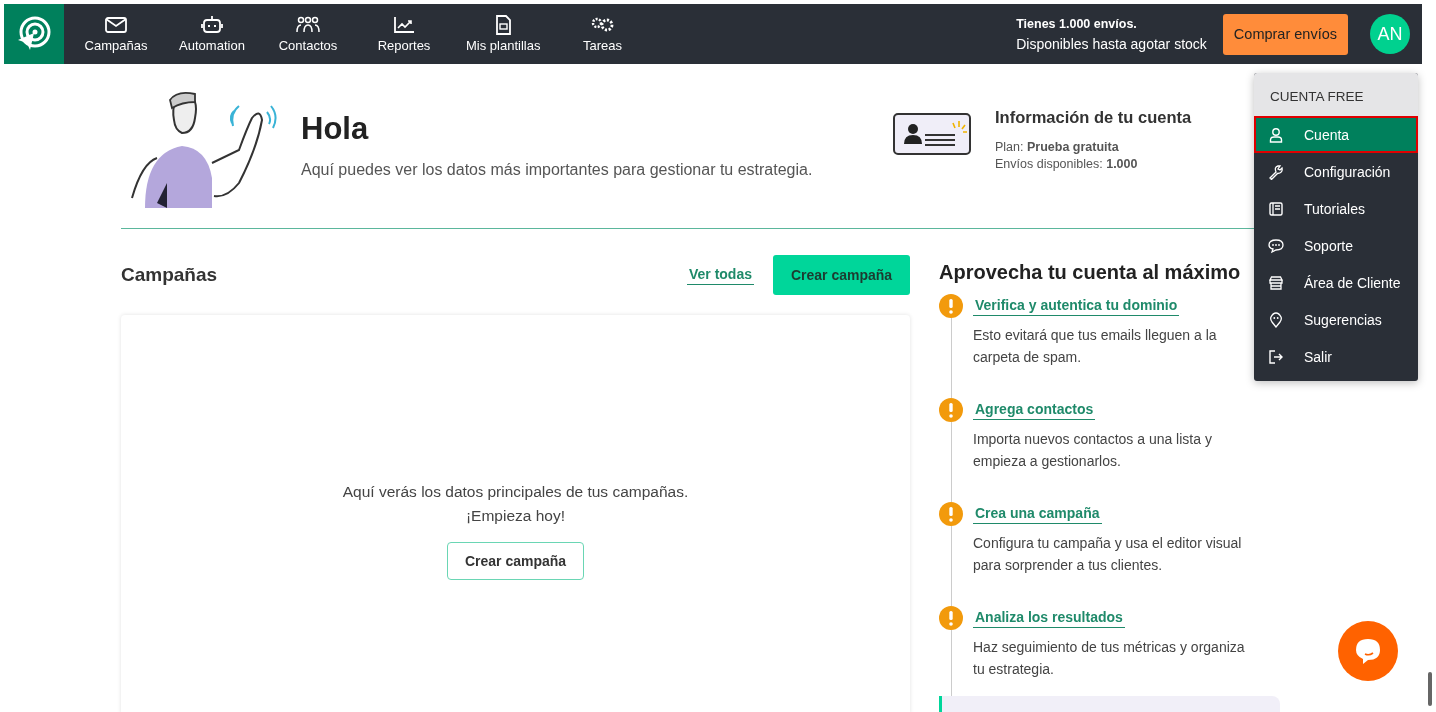 Image resolution: width=1436 pixels, height=712 pixels. What do you see at coordinates (602, 34) in the screenshot?
I see `nav-item: Tareas` at bounding box center [602, 34].